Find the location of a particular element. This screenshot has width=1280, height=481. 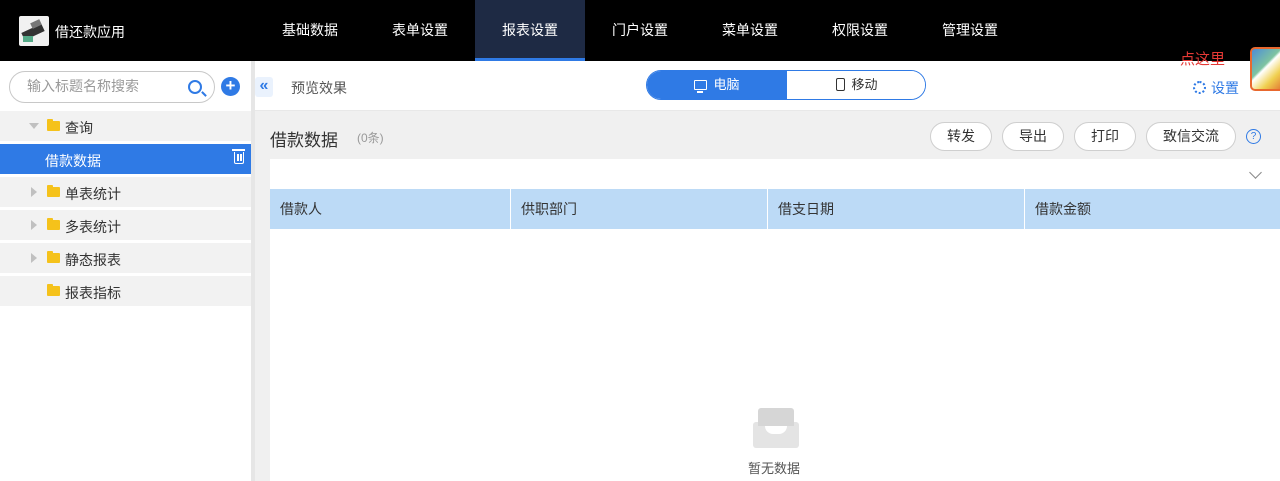

trash-icon is located at coordinates (238, 156).